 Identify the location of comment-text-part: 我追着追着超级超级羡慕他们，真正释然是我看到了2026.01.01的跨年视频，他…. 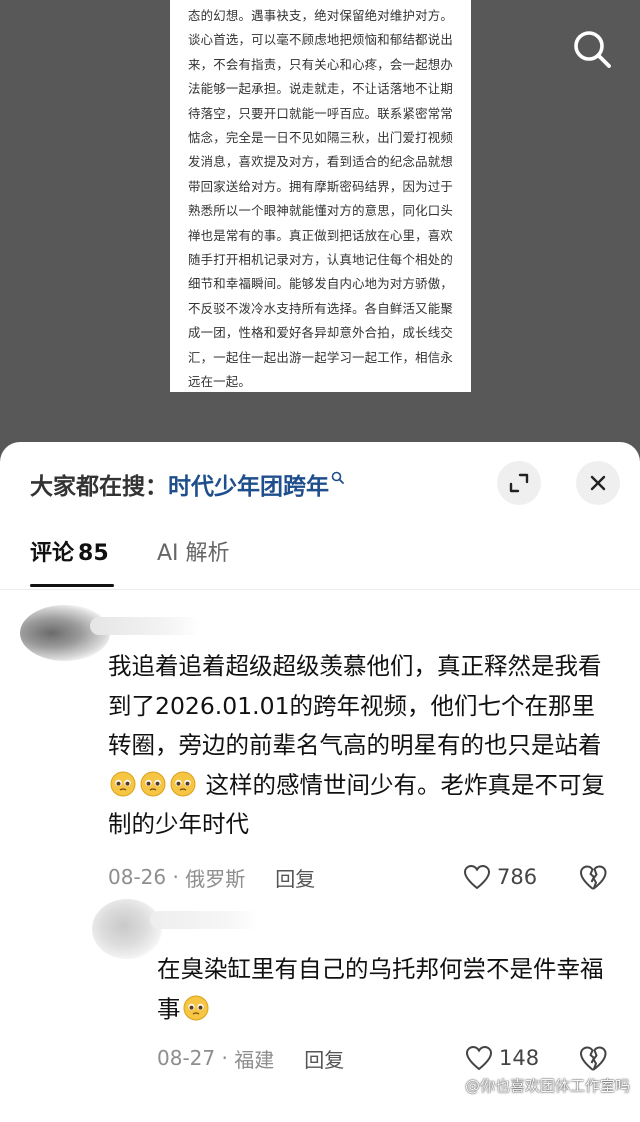
(355, 705).